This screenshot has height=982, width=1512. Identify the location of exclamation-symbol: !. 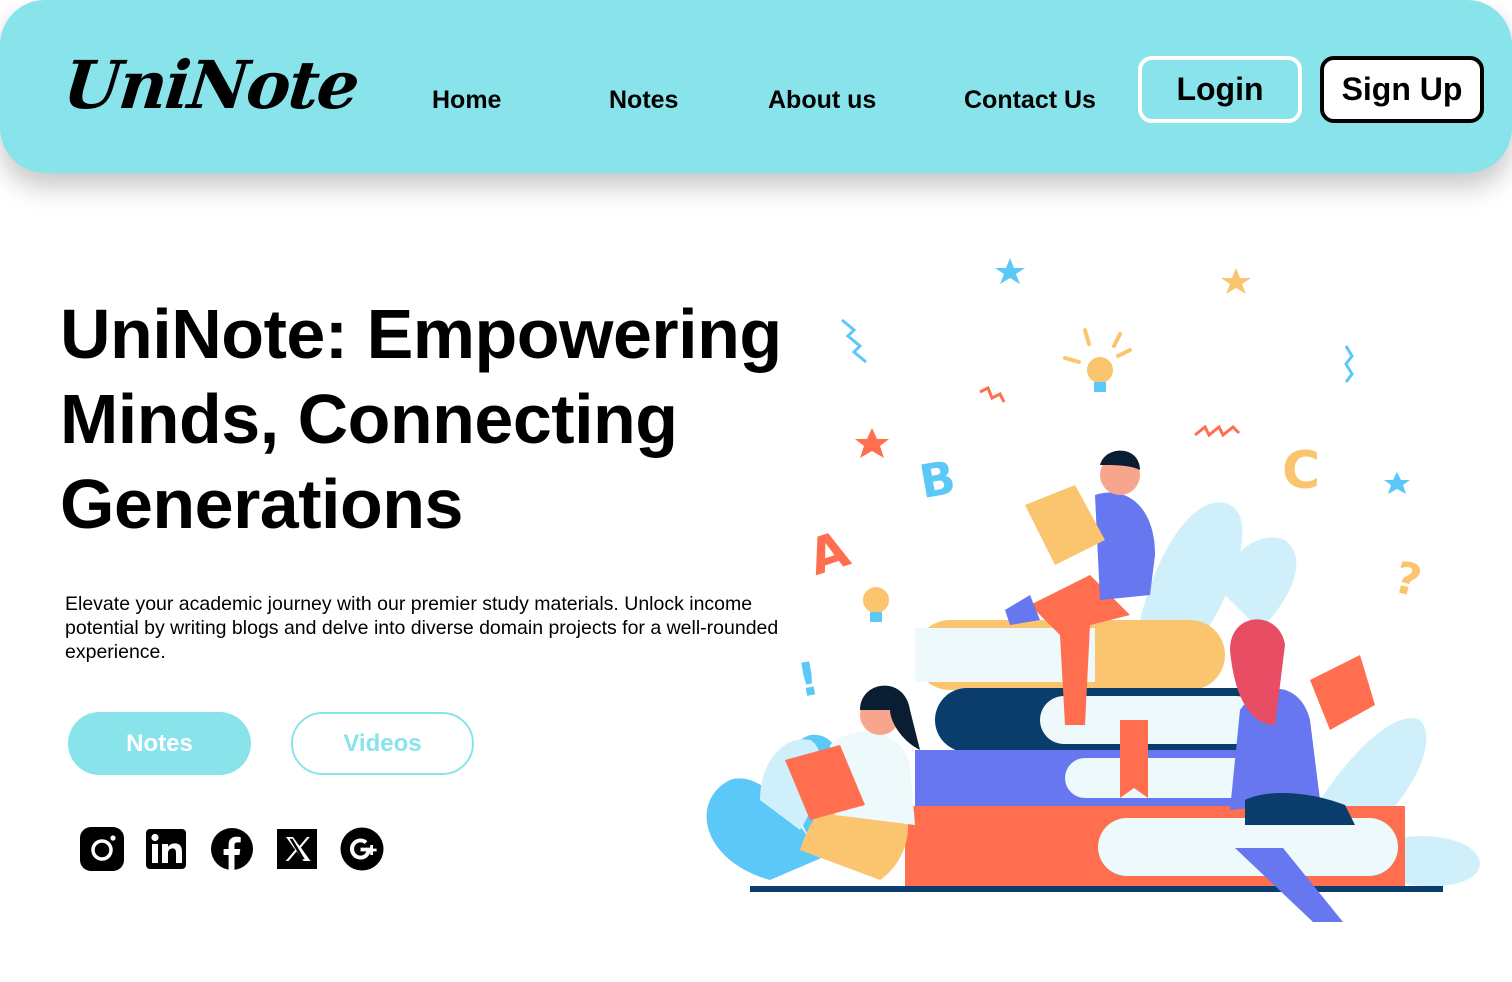
(808, 679).